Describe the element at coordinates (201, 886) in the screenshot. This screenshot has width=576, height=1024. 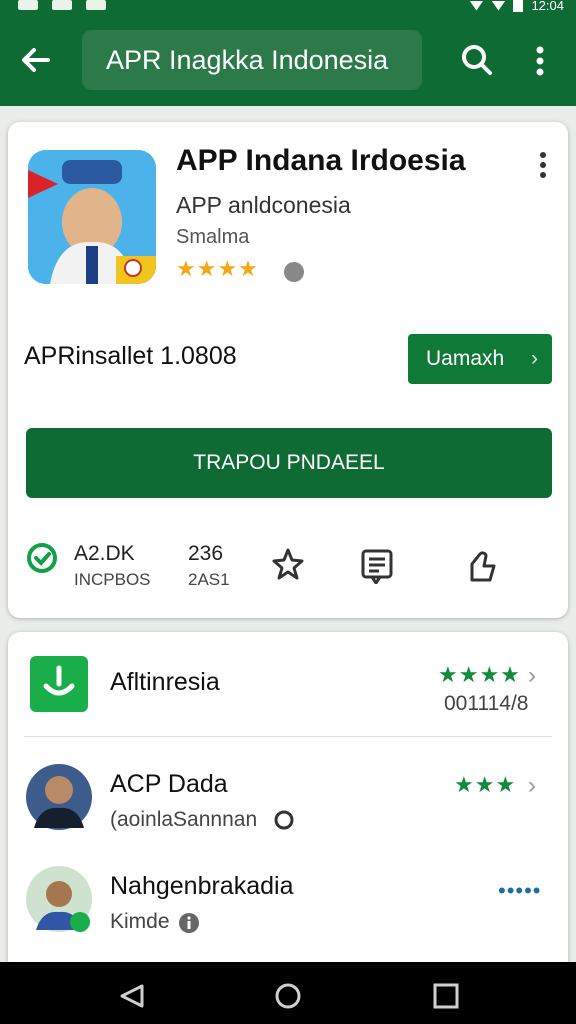
I see `list-item-title: Nahgenbrakadia` at that location.